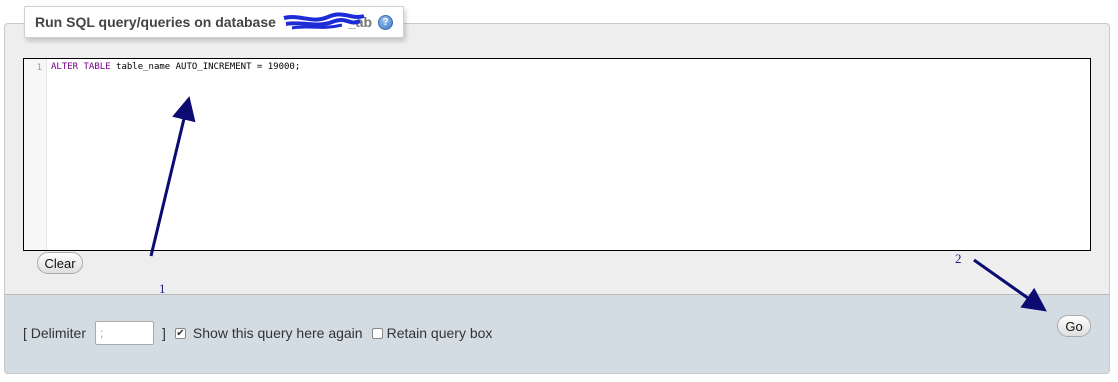  I want to click on panel-title: Run SQL query/queries on database _ab ?, so click(214, 22).